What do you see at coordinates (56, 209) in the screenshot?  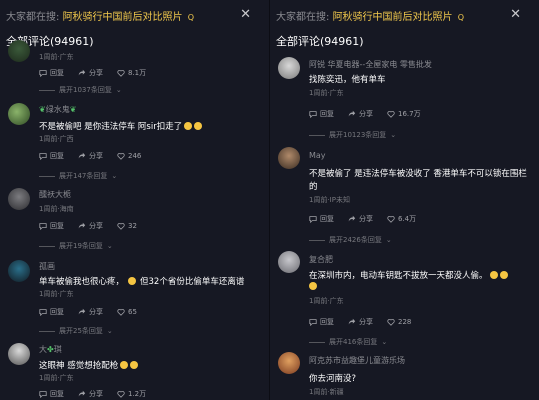 I see `comment-meta: 1周前·海南` at bounding box center [56, 209].